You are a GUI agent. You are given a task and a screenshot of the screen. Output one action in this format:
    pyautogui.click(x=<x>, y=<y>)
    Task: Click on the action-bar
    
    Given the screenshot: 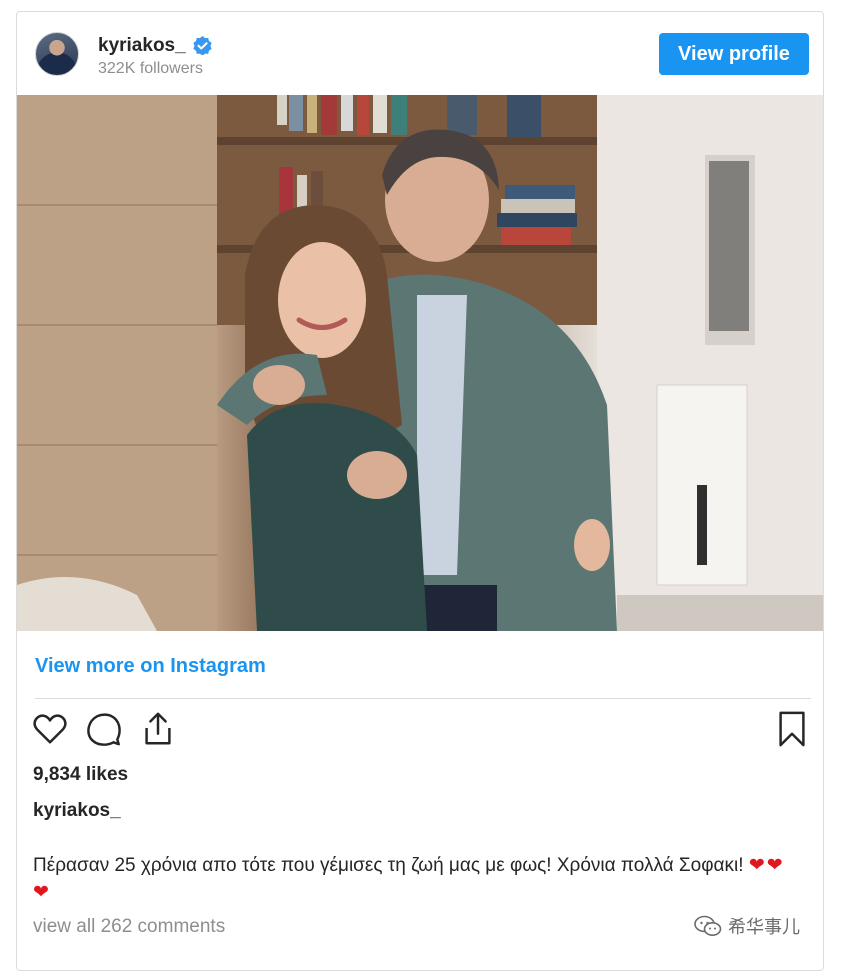 What is the action you would take?
    pyautogui.click(x=420, y=730)
    